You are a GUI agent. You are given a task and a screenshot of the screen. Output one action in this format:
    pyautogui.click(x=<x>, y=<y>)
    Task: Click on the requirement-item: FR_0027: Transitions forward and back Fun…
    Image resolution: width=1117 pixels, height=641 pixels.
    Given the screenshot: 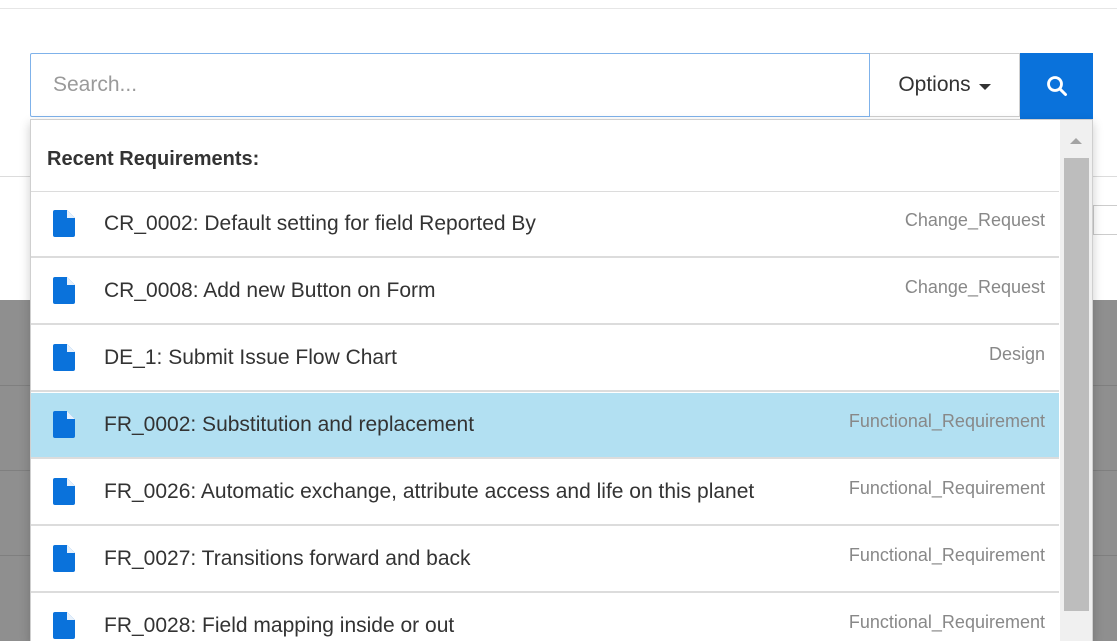 What is the action you would take?
    pyautogui.click(x=545, y=560)
    